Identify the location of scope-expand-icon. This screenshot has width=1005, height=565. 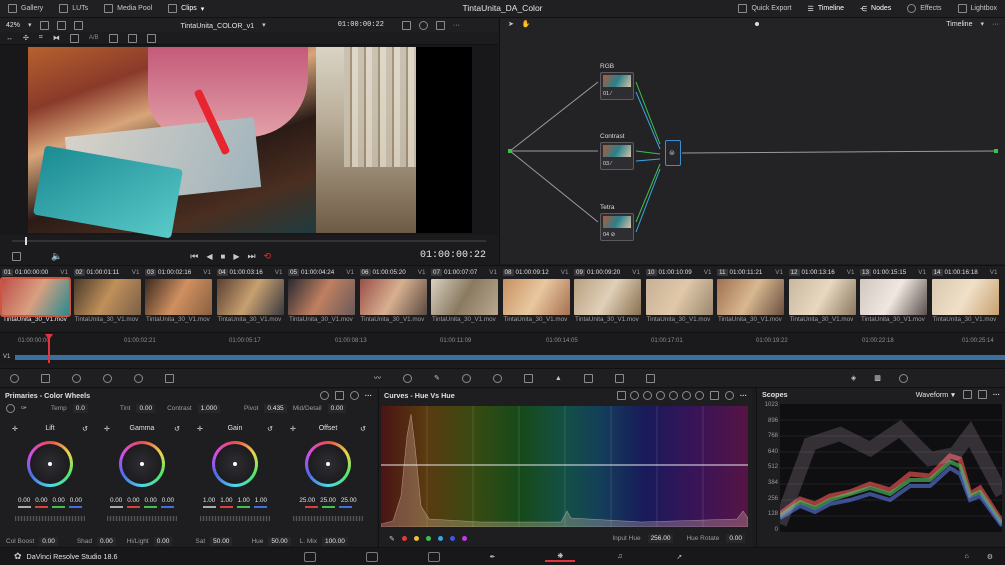
(982, 394).